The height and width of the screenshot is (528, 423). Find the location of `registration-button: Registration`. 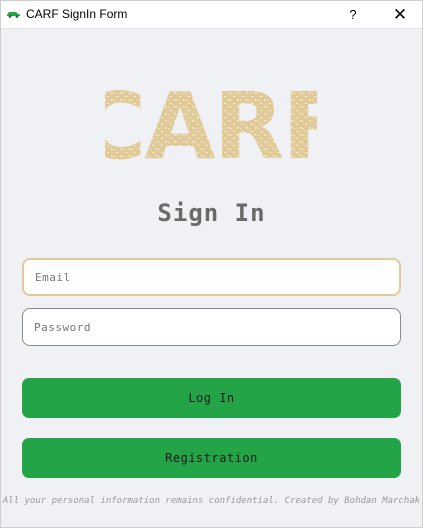

registration-button: Registration is located at coordinates (211, 458).